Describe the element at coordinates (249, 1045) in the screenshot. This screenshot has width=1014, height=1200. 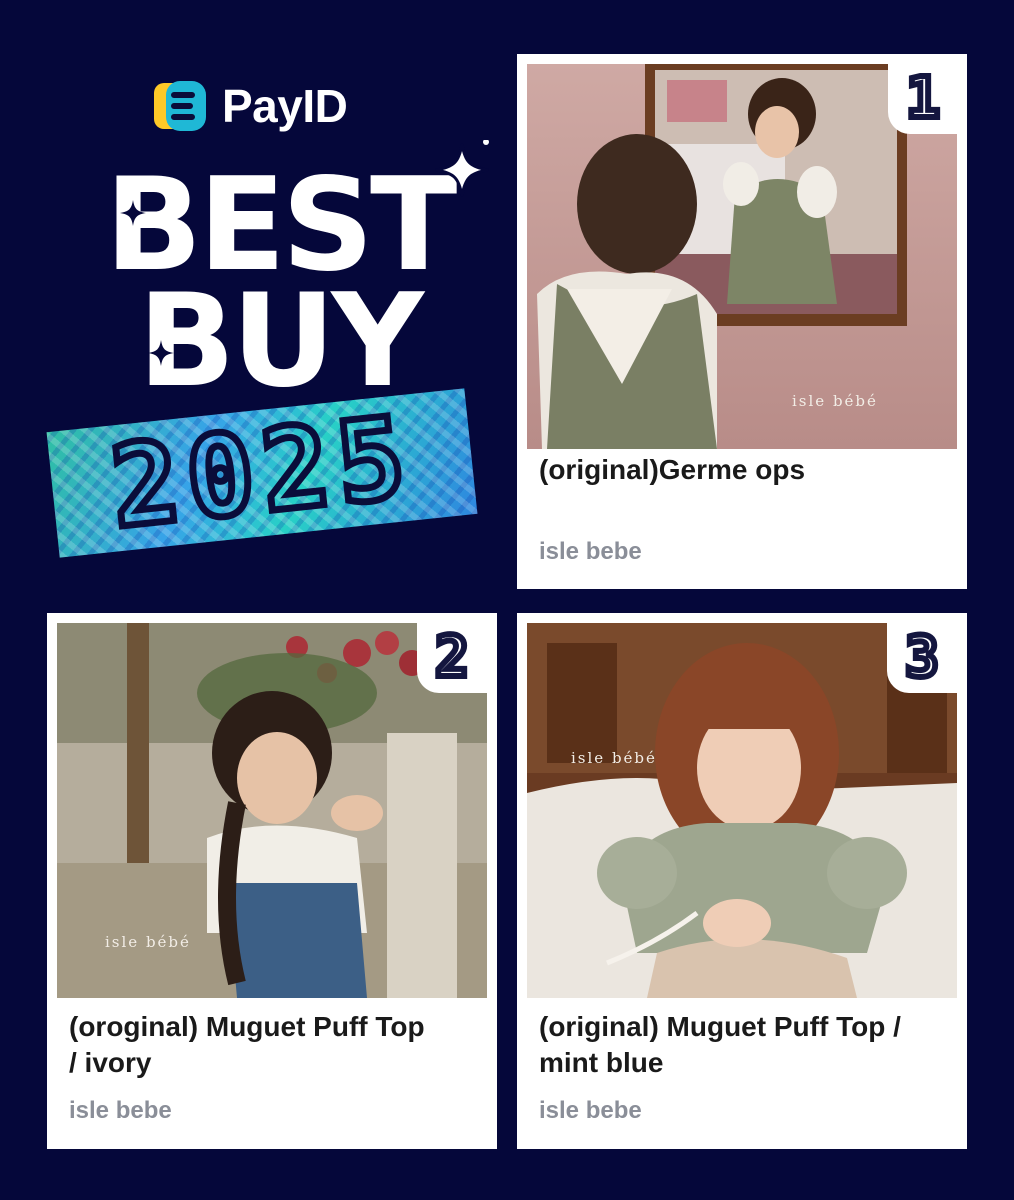
I see `product-title: (oroginal) Muguet Puff Top / ivory` at that location.